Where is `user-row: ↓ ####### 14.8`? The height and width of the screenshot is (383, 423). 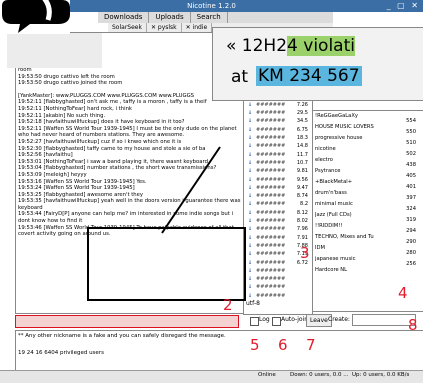 user-row: ↓ ####### 14.8 is located at coordinates (278, 146).